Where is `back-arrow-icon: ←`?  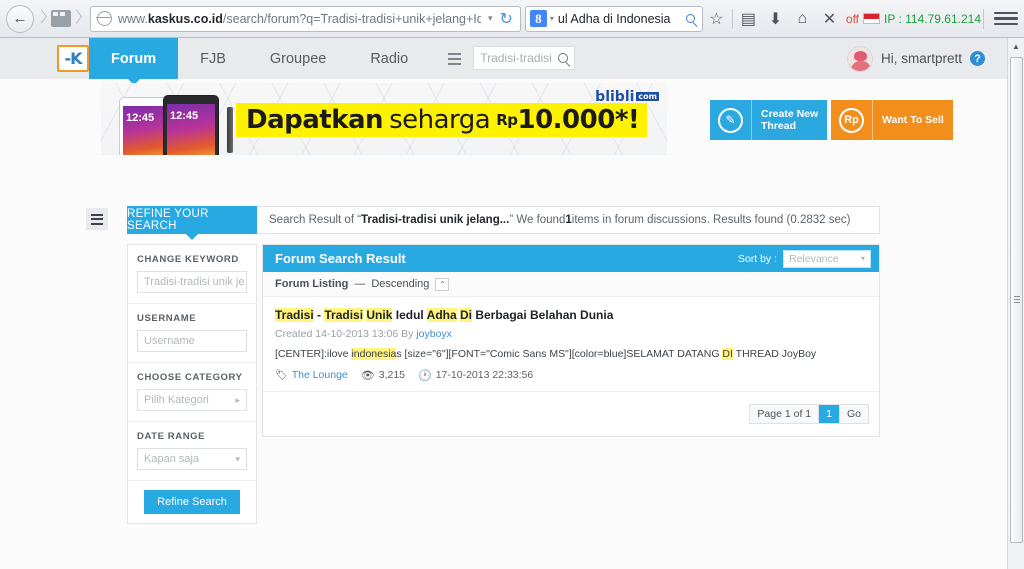 back-arrow-icon: ← is located at coordinates (20, 18).